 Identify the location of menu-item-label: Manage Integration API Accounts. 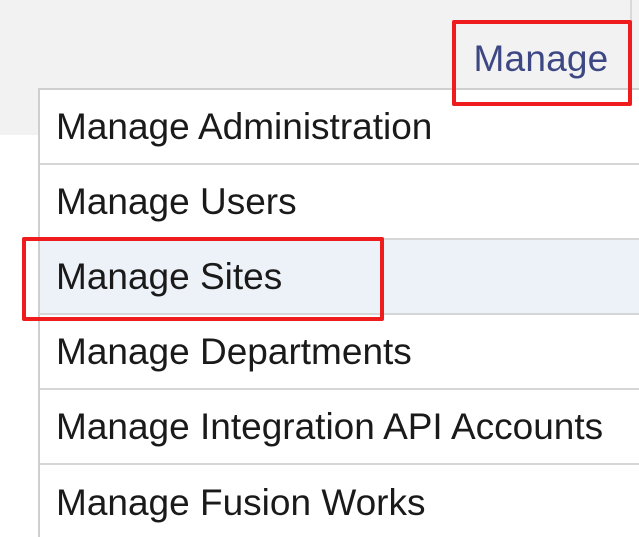
(330, 426).